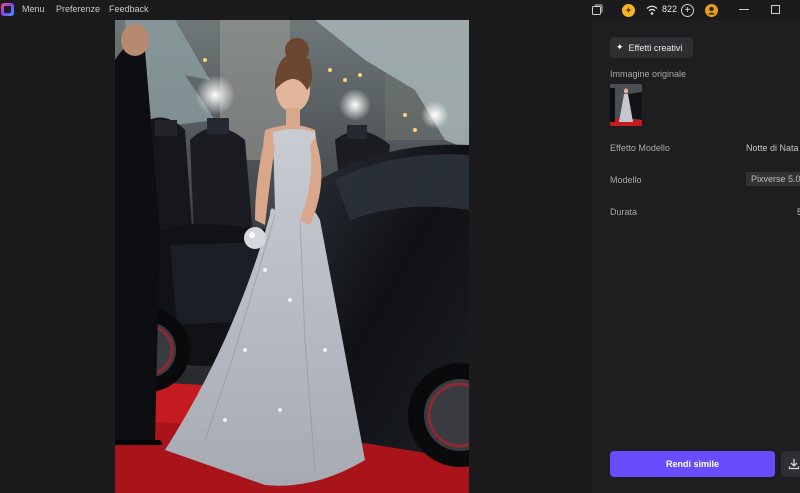 The height and width of the screenshot is (493, 800). Describe the element at coordinates (744, 9) in the screenshot. I see `minimize-icon` at that location.